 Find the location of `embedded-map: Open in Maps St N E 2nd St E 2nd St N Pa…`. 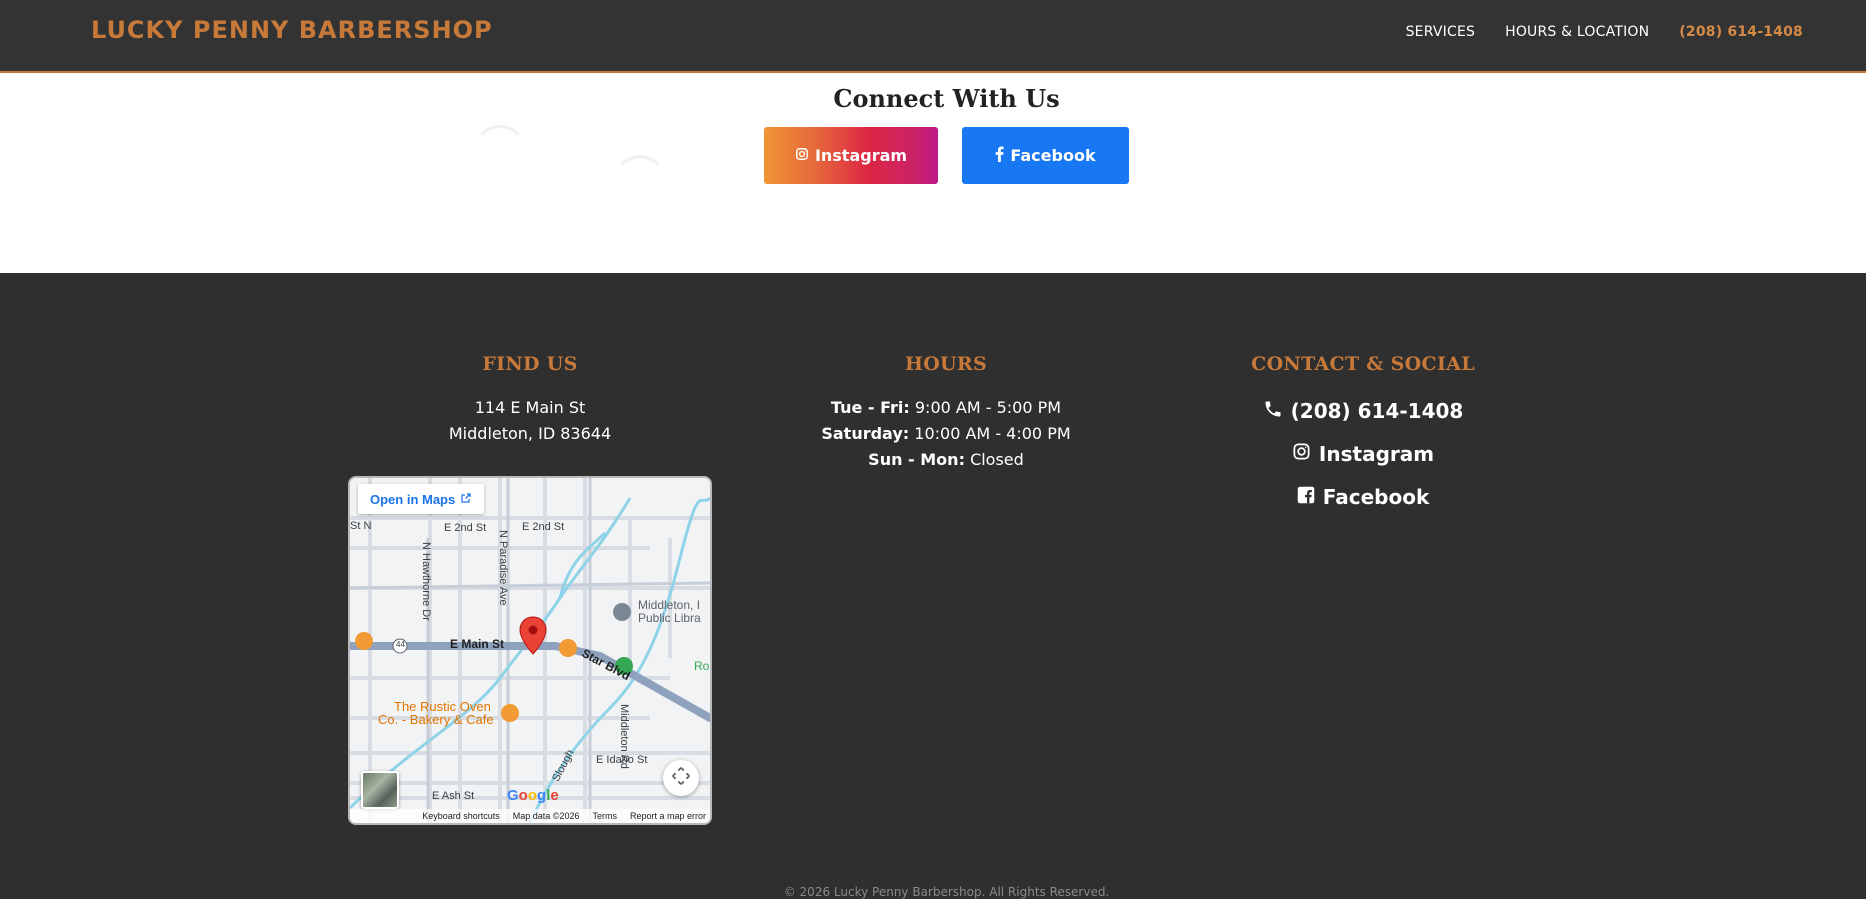

embedded-map: Open in Maps St N E 2nd St E 2nd St N Pa… is located at coordinates (530, 650).